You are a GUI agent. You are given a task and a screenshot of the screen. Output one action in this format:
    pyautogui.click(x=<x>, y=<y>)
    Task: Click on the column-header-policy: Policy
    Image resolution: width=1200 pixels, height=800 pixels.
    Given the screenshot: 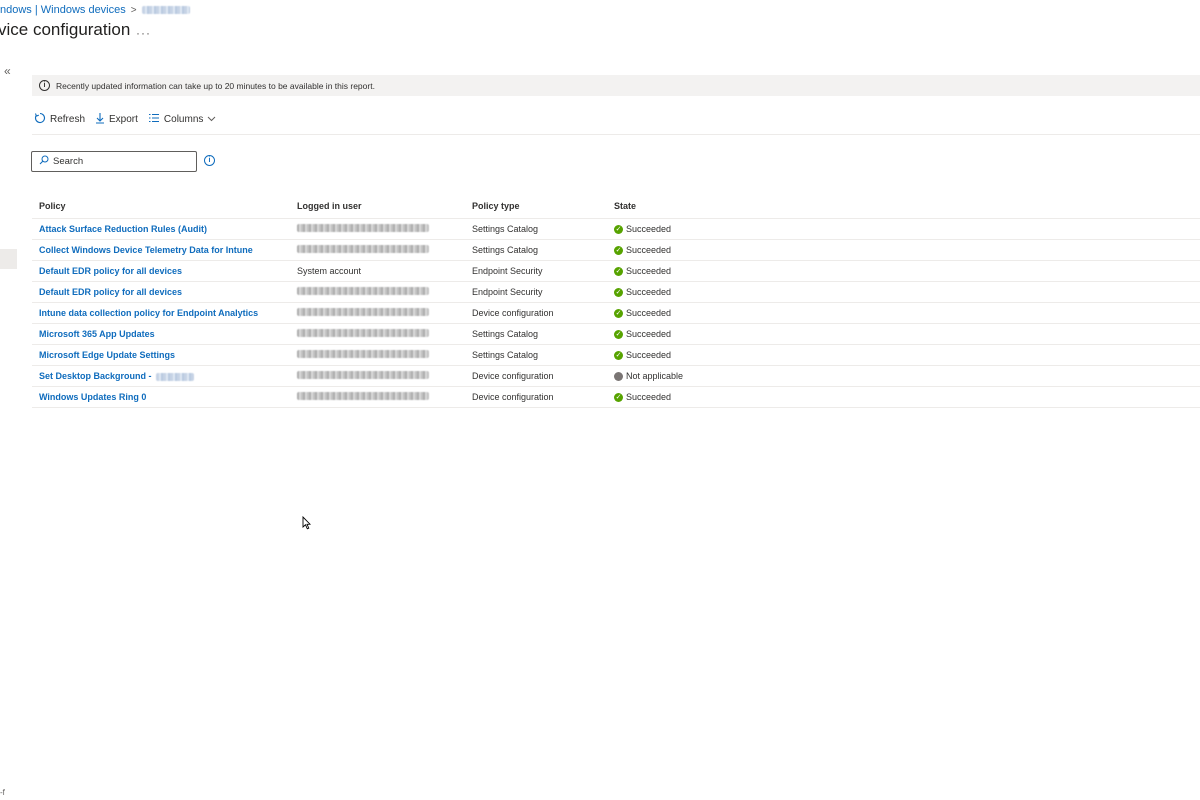 What is the action you would take?
    pyautogui.click(x=161, y=206)
    